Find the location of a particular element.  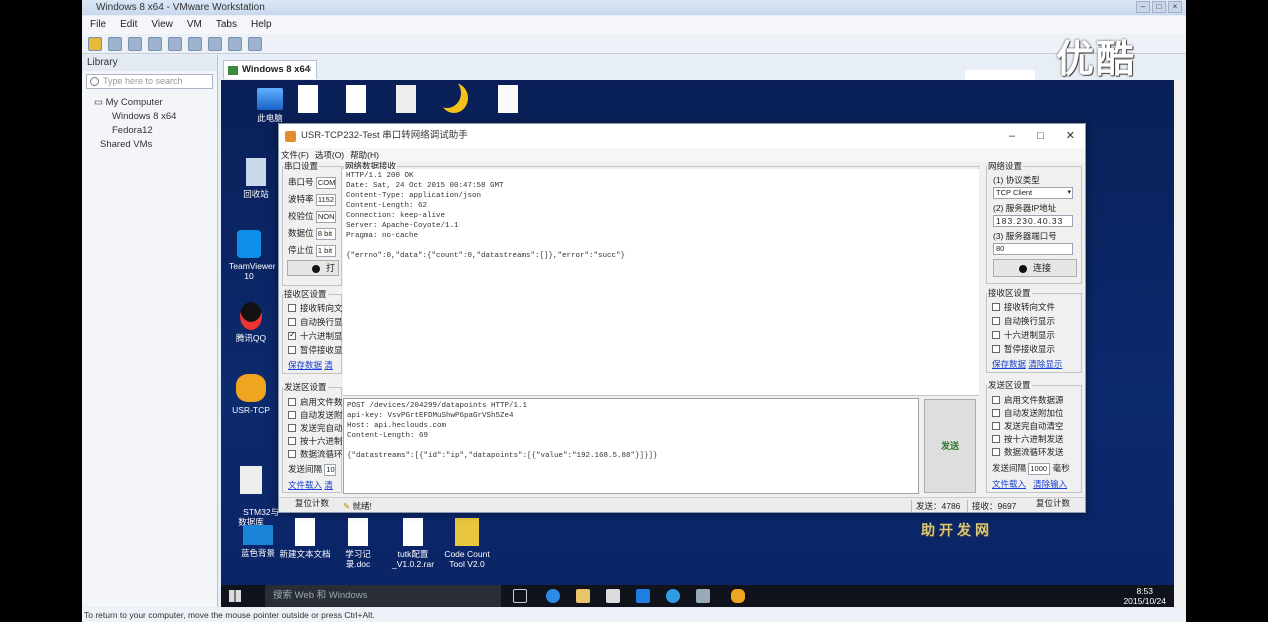

full-screen-icon is located at coordinates (195, 44).